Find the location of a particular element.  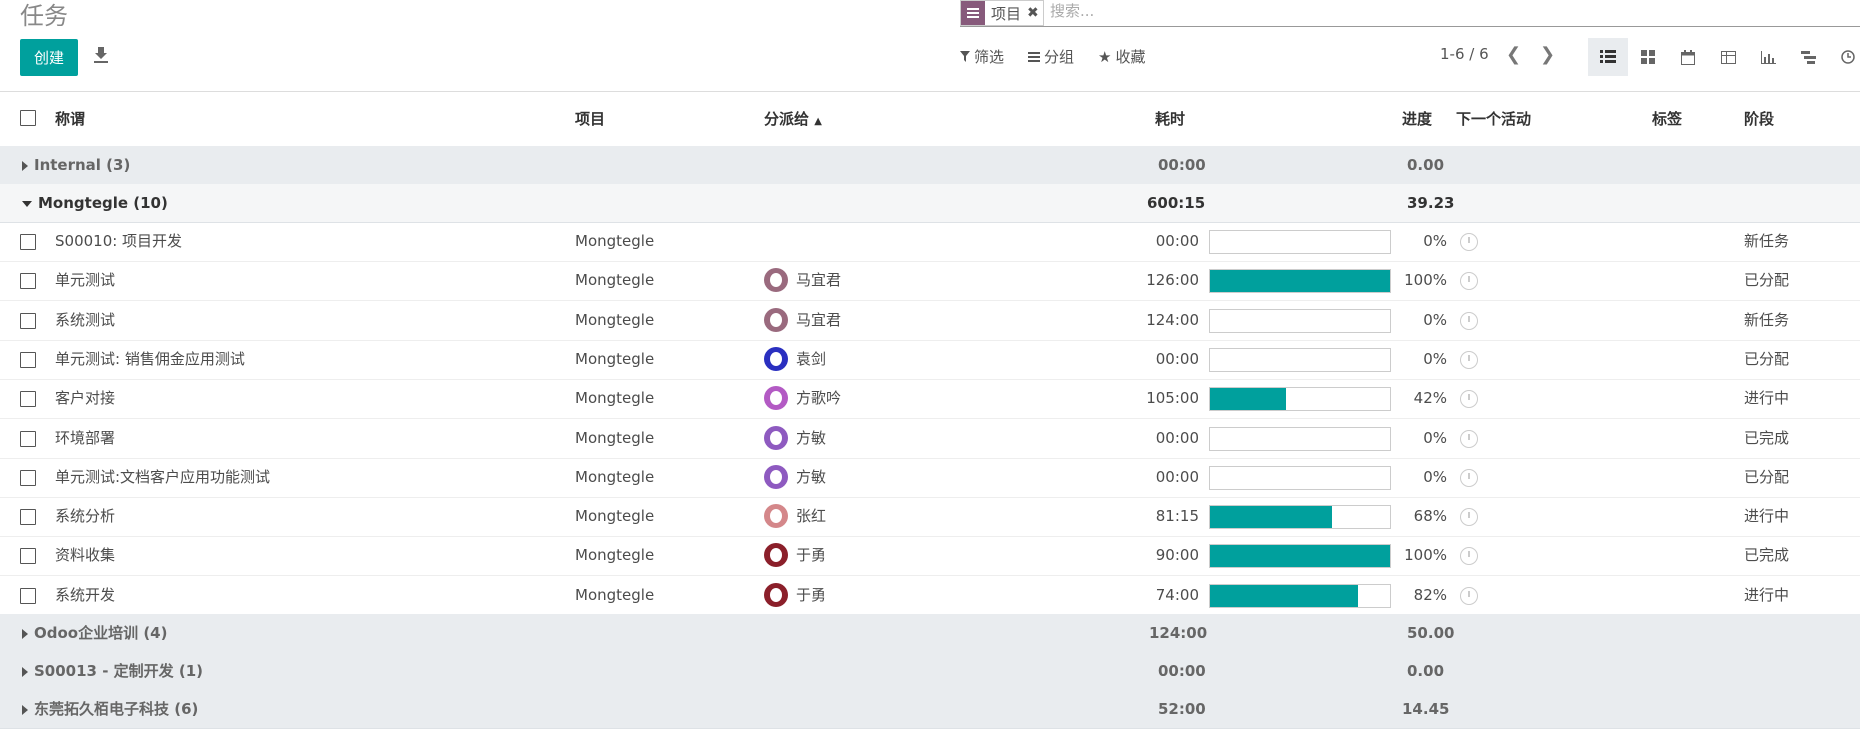

task-name: 客户对接 is located at coordinates (85, 398).